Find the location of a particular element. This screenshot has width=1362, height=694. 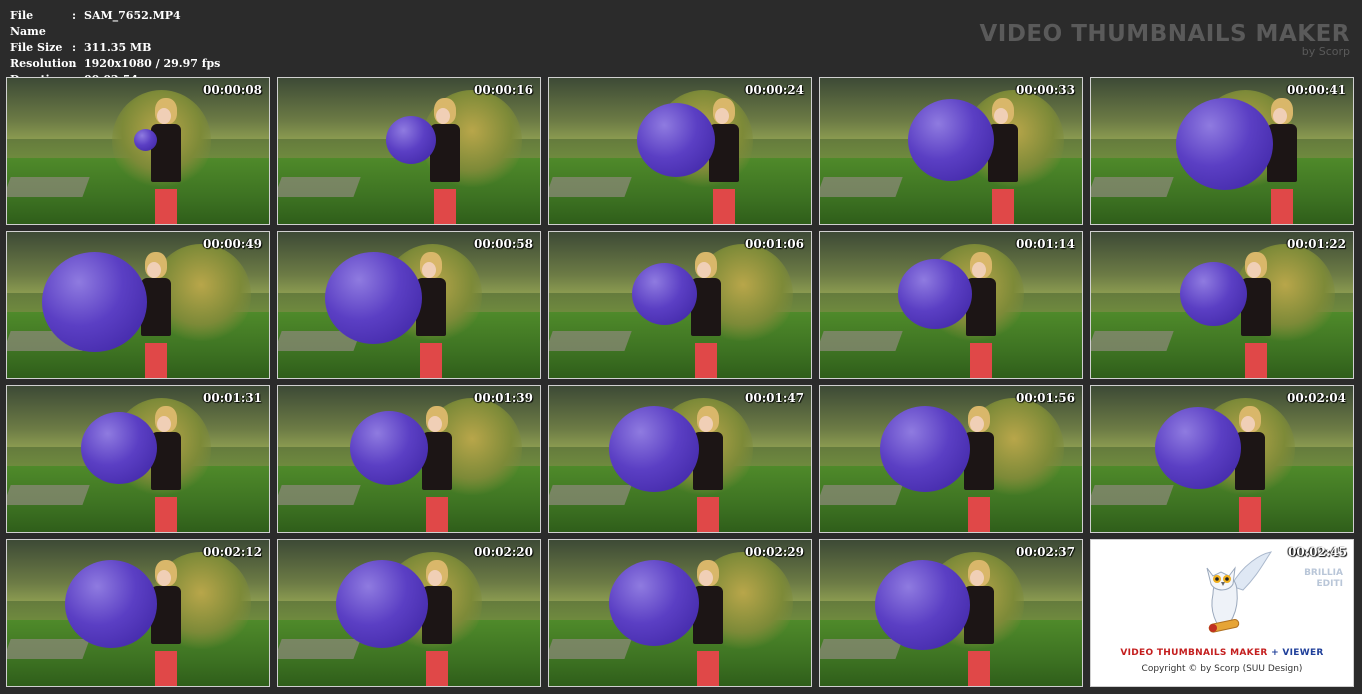

thumbnail-timestamp: 00:02:12 is located at coordinates (232, 552).